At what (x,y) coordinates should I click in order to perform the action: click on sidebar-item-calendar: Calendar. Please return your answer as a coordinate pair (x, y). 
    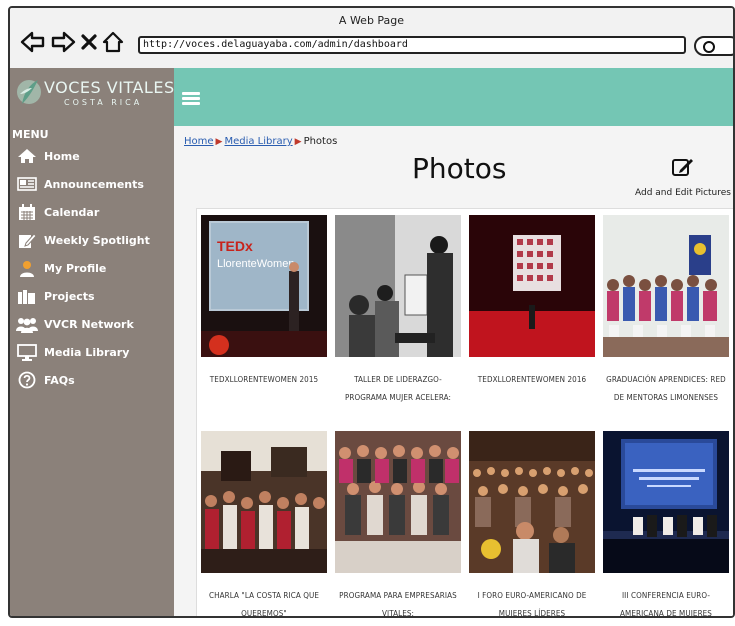
    Looking at the image, I should click on (92, 212).